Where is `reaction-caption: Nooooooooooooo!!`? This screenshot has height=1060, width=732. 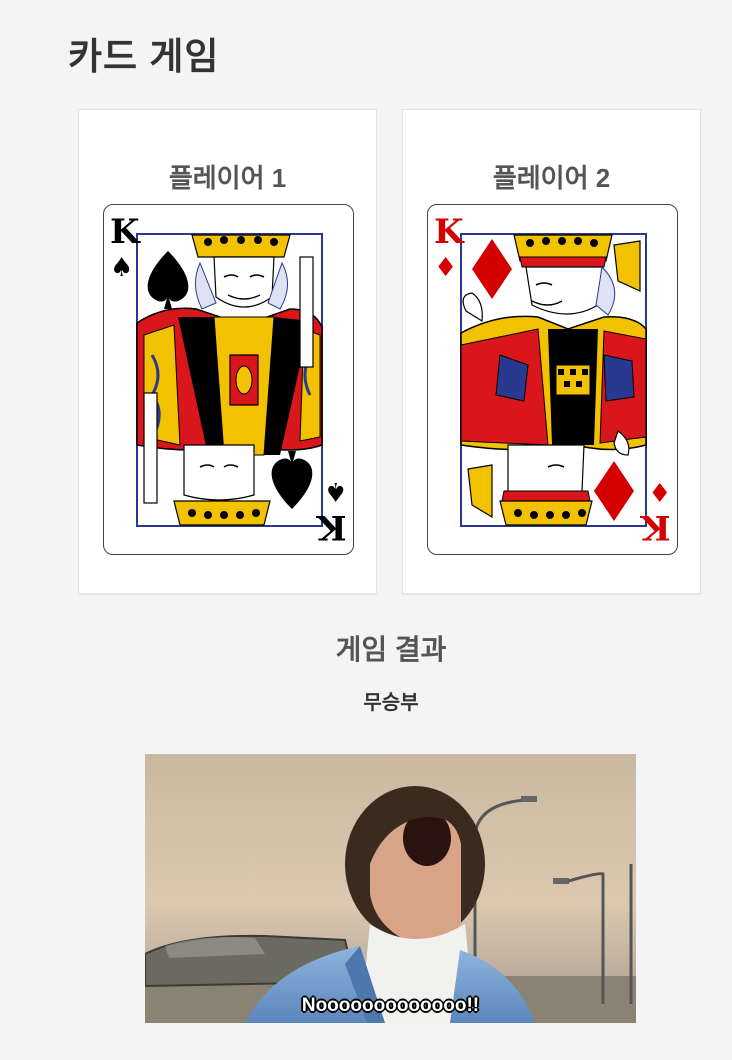
reaction-caption: Nooooooooooooo!! is located at coordinates (390, 1005).